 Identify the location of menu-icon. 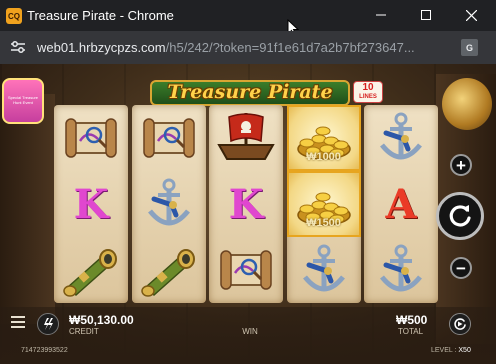
(18, 322).